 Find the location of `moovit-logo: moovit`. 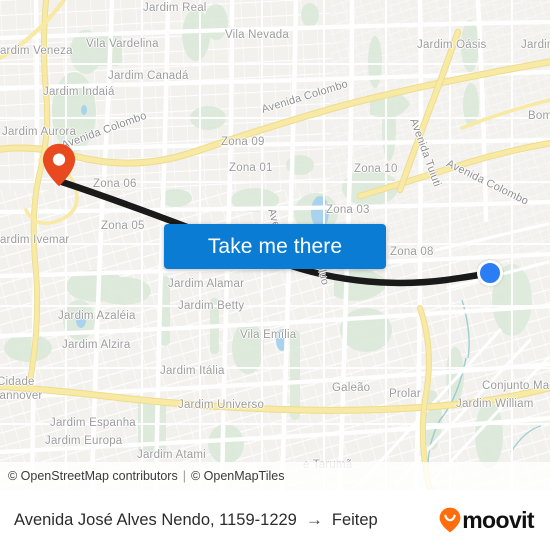

moovit-logo: moovit is located at coordinates (487, 520).